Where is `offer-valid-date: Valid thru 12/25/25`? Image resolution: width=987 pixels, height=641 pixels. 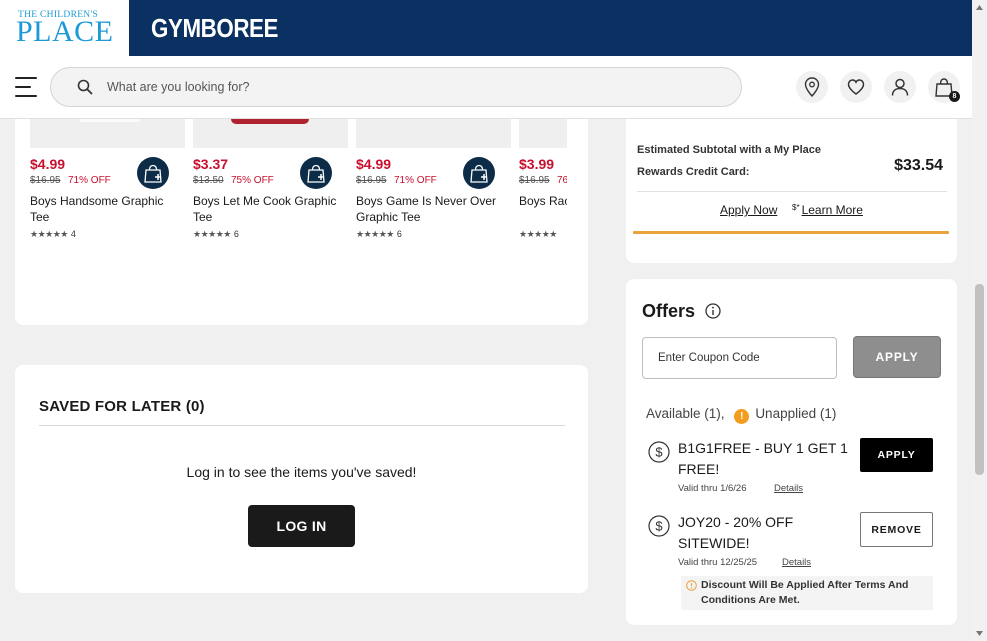
offer-valid-date: Valid thru 12/25/25 is located at coordinates (718, 562).